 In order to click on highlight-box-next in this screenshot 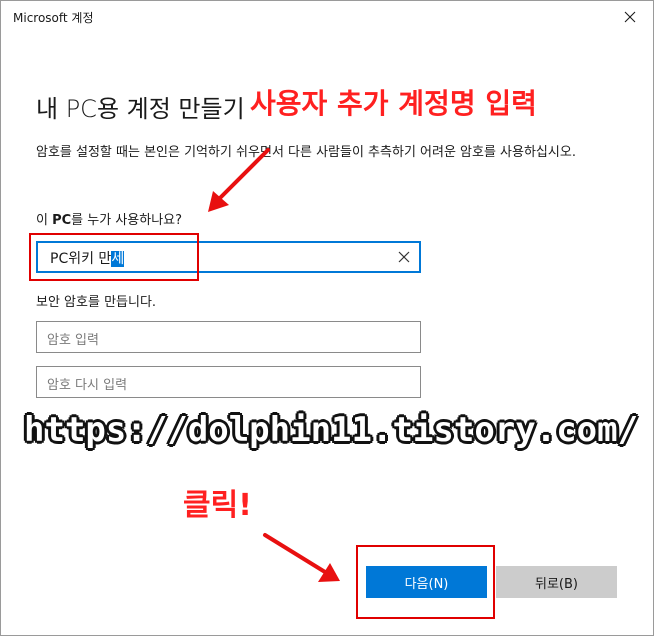, I will do `click(425, 582)`.